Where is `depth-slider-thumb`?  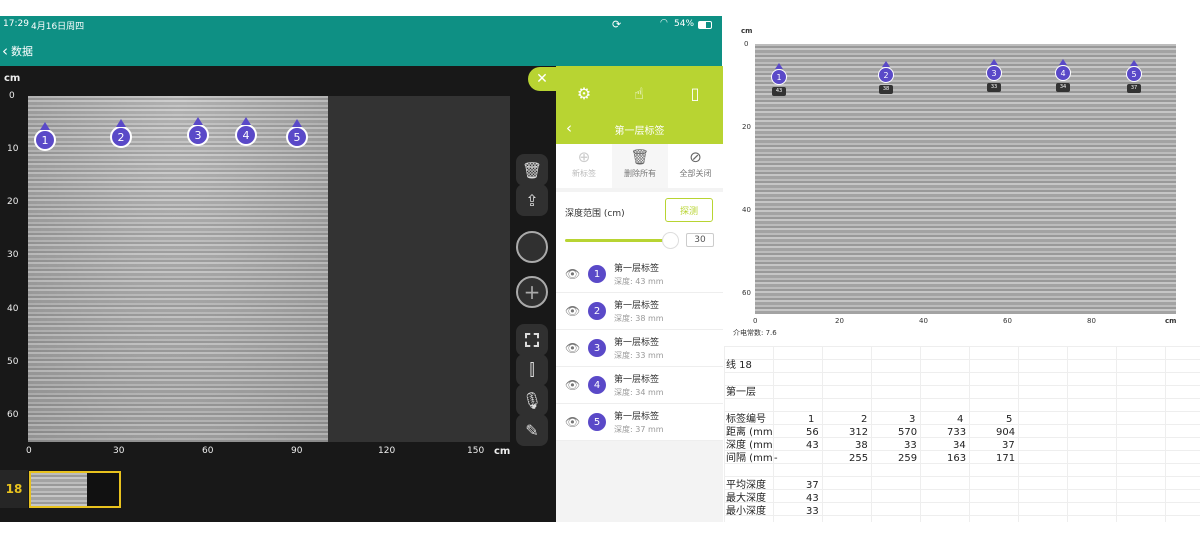 depth-slider-thumb is located at coordinates (670, 240).